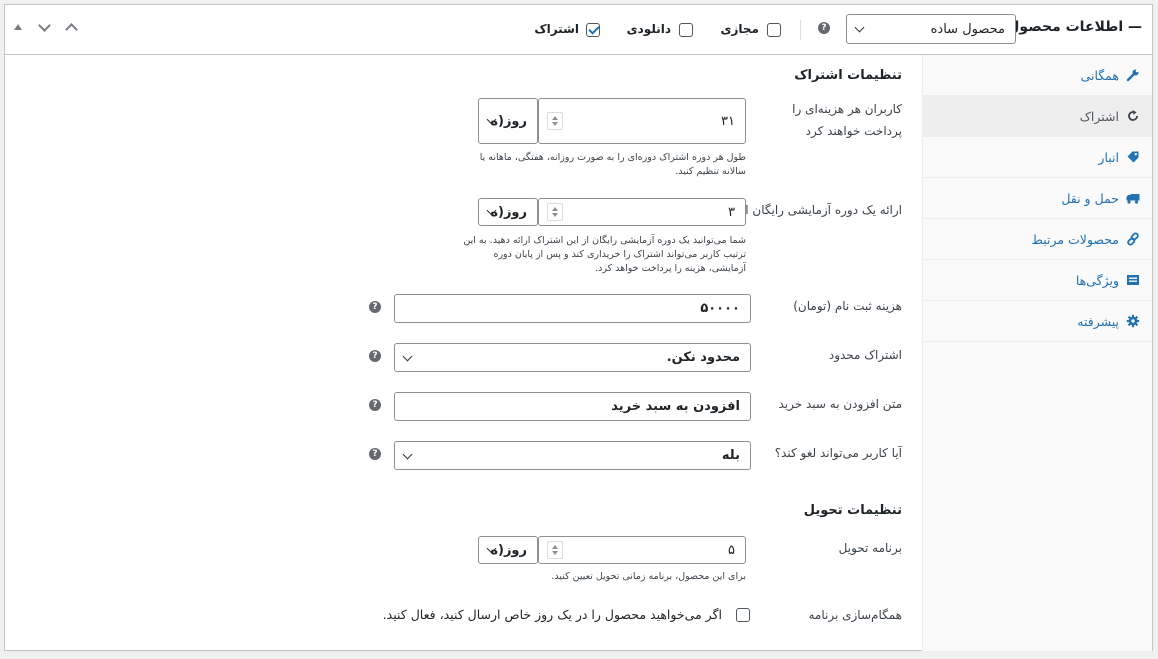 This screenshot has height=659, width=1158. Describe the element at coordinates (1037, 280) in the screenshot. I see `tab-attributes: ویژگی‌ها` at that location.